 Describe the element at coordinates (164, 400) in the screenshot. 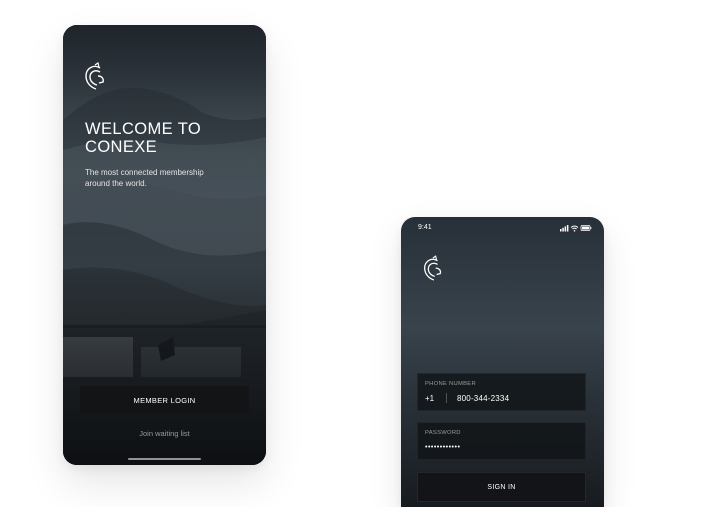

I see `member-login-button: MEMBER LOGIN` at that location.